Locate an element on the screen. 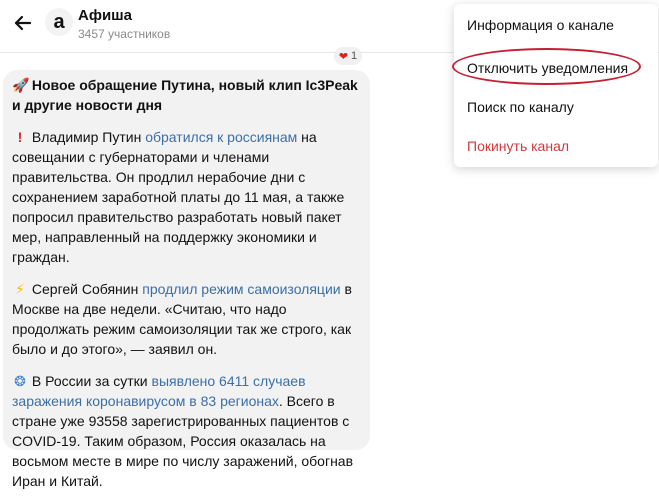  channel-title: Афиша is located at coordinates (105, 15).